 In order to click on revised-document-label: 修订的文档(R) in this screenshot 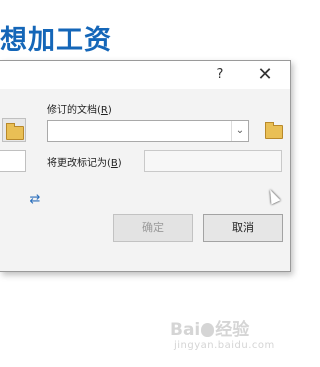, I will do `click(79, 110)`.